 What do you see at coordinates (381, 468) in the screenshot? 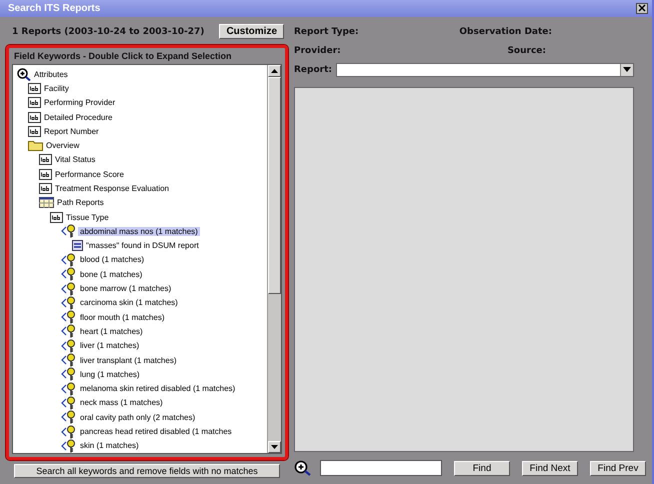
I see `find-input` at bounding box center [381, 468].